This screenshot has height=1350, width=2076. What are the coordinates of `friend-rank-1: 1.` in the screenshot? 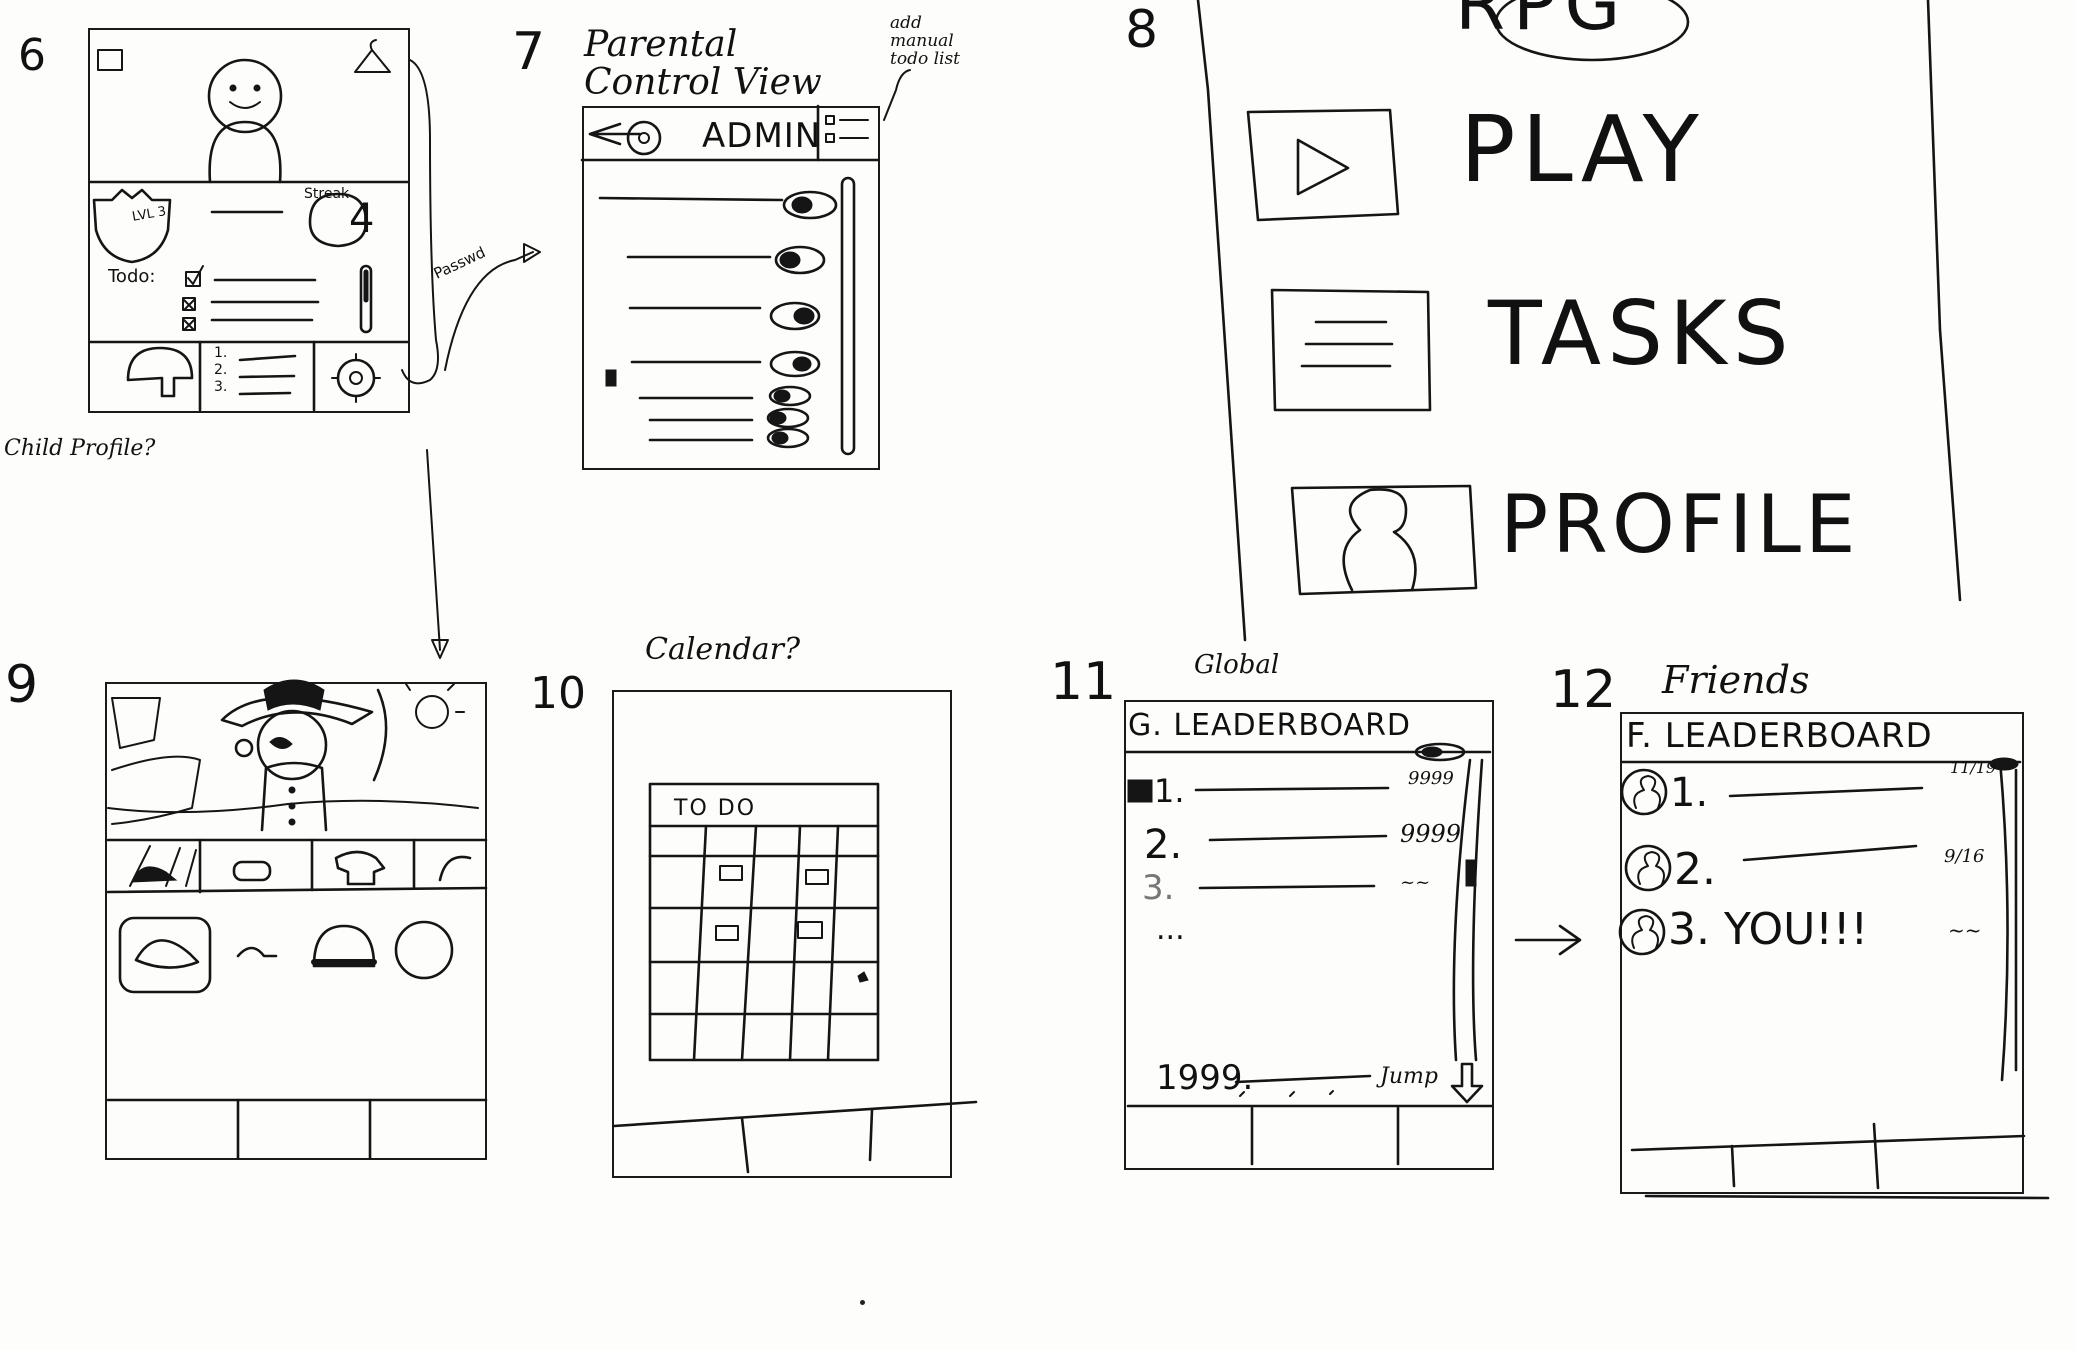 It's located at (1689, 793).